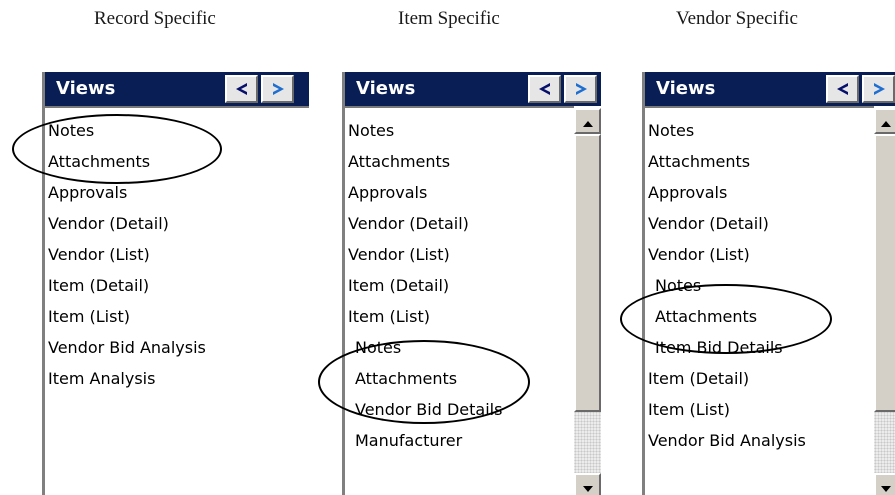 Image resolution: width=895 pixels, height=495 pixels. Describe the element at coordinates (155, 18) in the screenshot. I see `caption-record-specific: Record Specific` at that location.